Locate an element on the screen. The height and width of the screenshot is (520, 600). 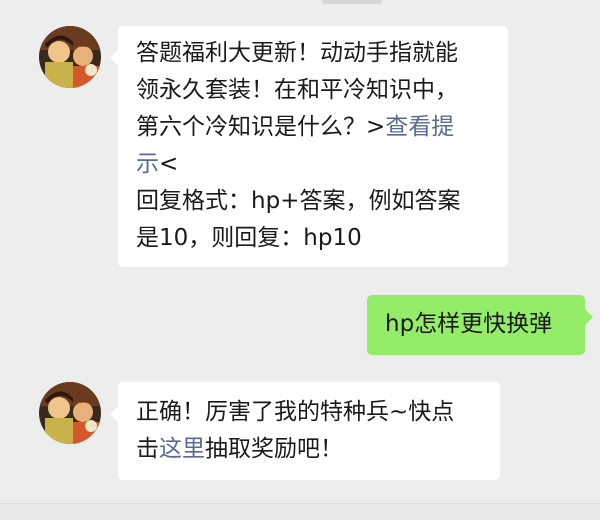
message-line: 示< is located at coordinates (315, 164).